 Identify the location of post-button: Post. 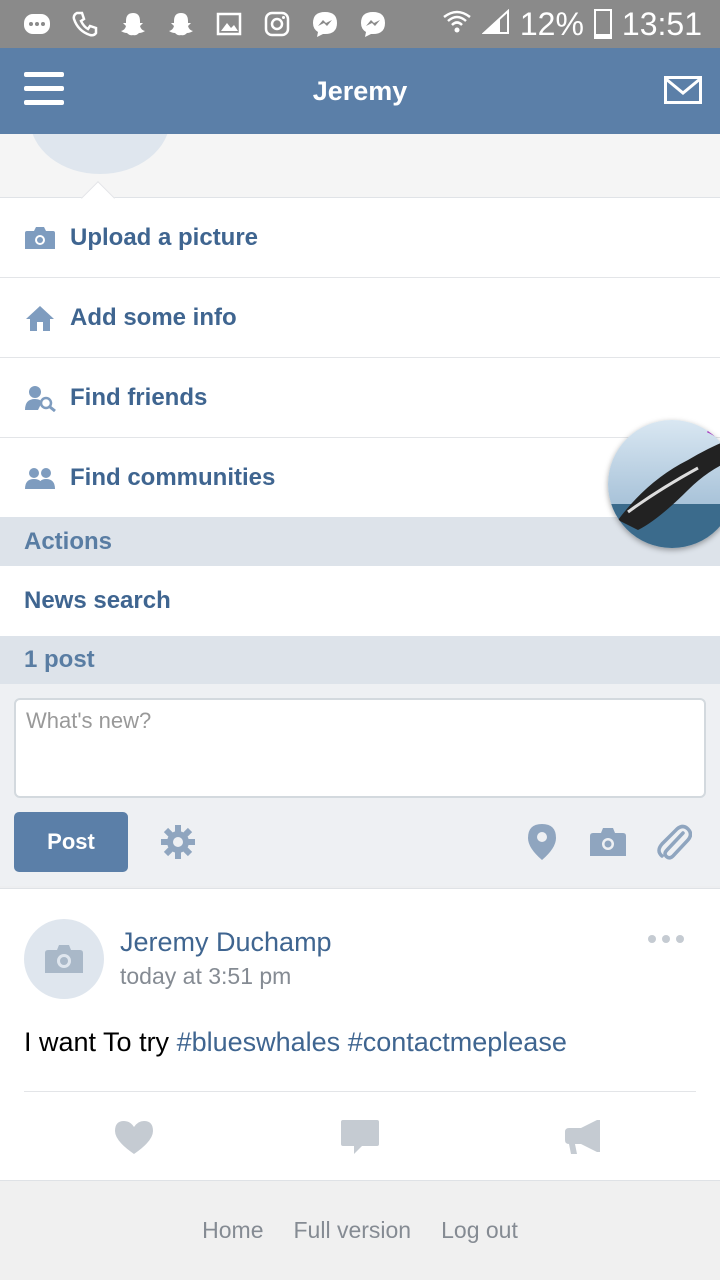
(71, 842).